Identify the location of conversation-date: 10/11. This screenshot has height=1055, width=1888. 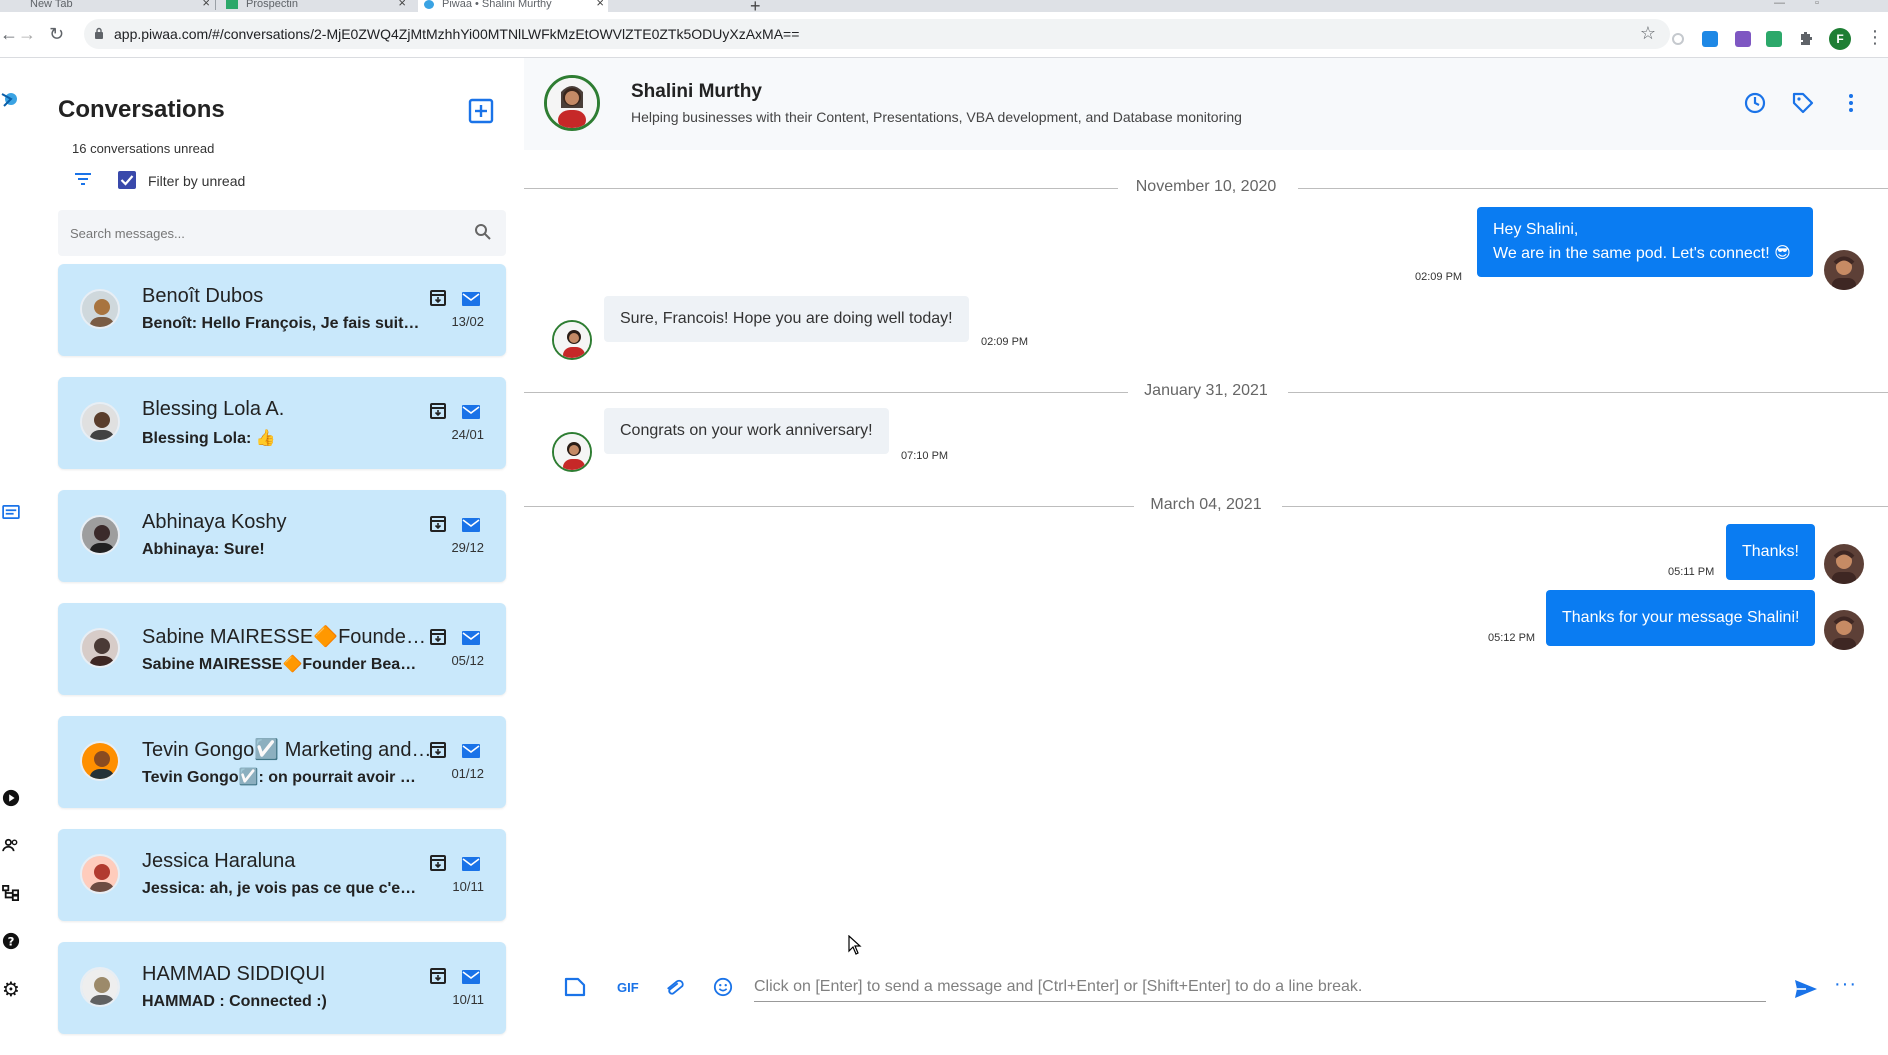
(468, 999).